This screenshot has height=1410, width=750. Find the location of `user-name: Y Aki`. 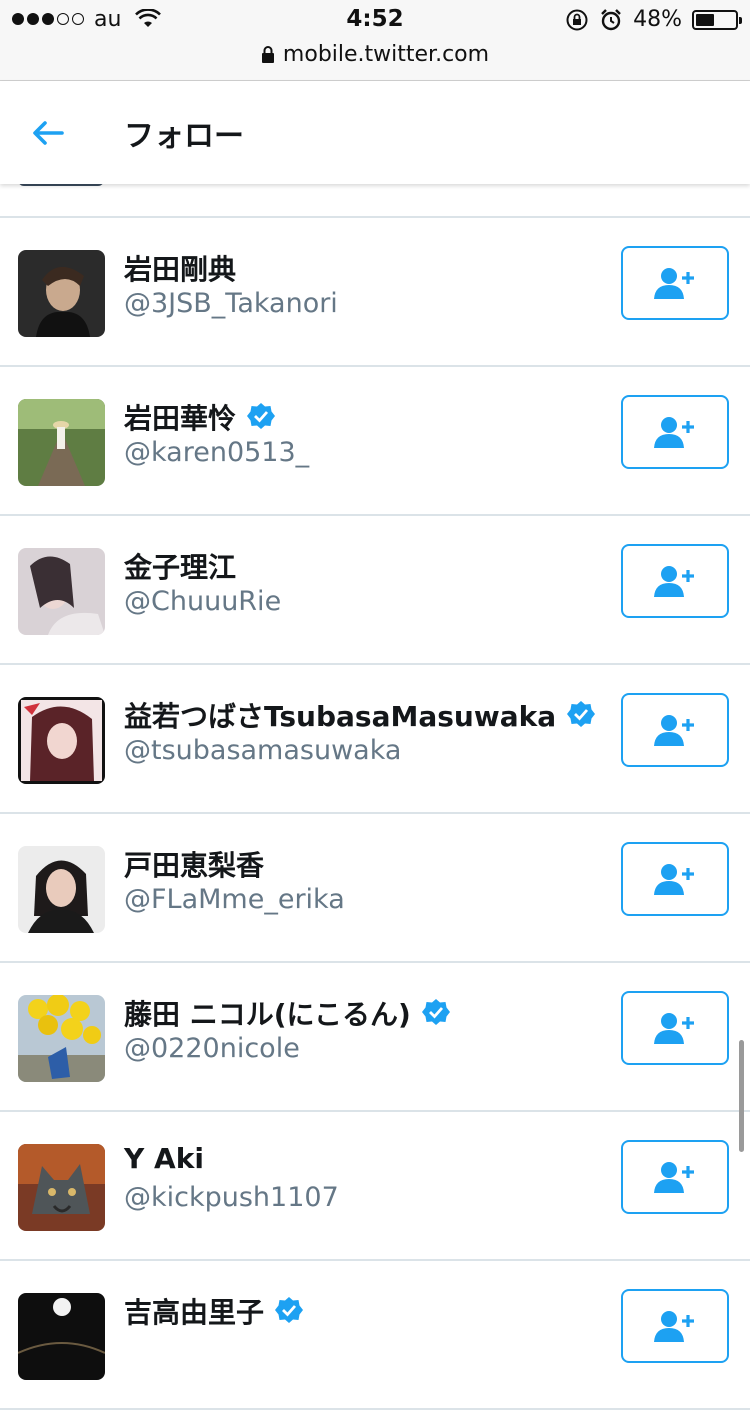

user-name: Y Aki is located at coordinates (164, 1158).